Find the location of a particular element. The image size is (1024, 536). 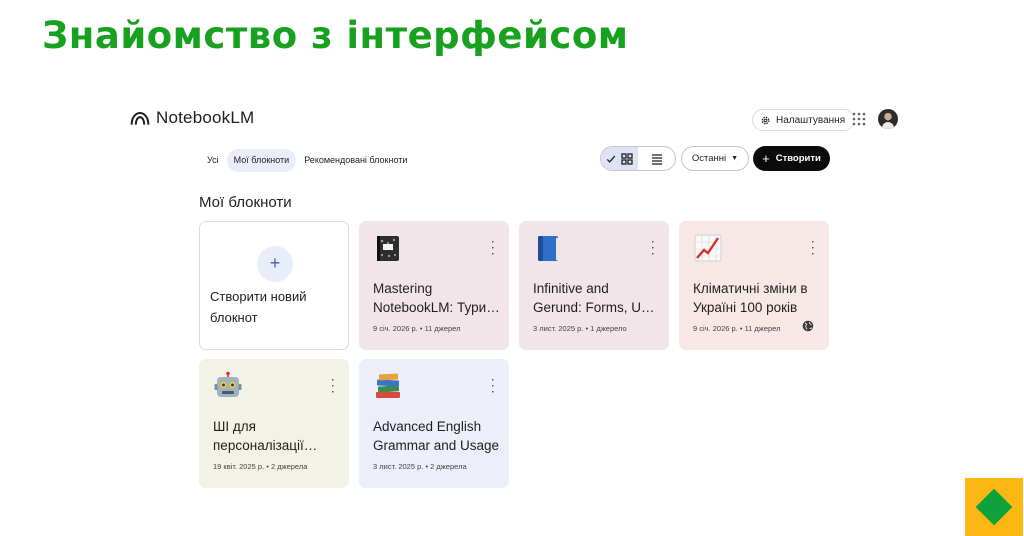

caret-down-icon: ▼ is located at coordinates (735, 158).